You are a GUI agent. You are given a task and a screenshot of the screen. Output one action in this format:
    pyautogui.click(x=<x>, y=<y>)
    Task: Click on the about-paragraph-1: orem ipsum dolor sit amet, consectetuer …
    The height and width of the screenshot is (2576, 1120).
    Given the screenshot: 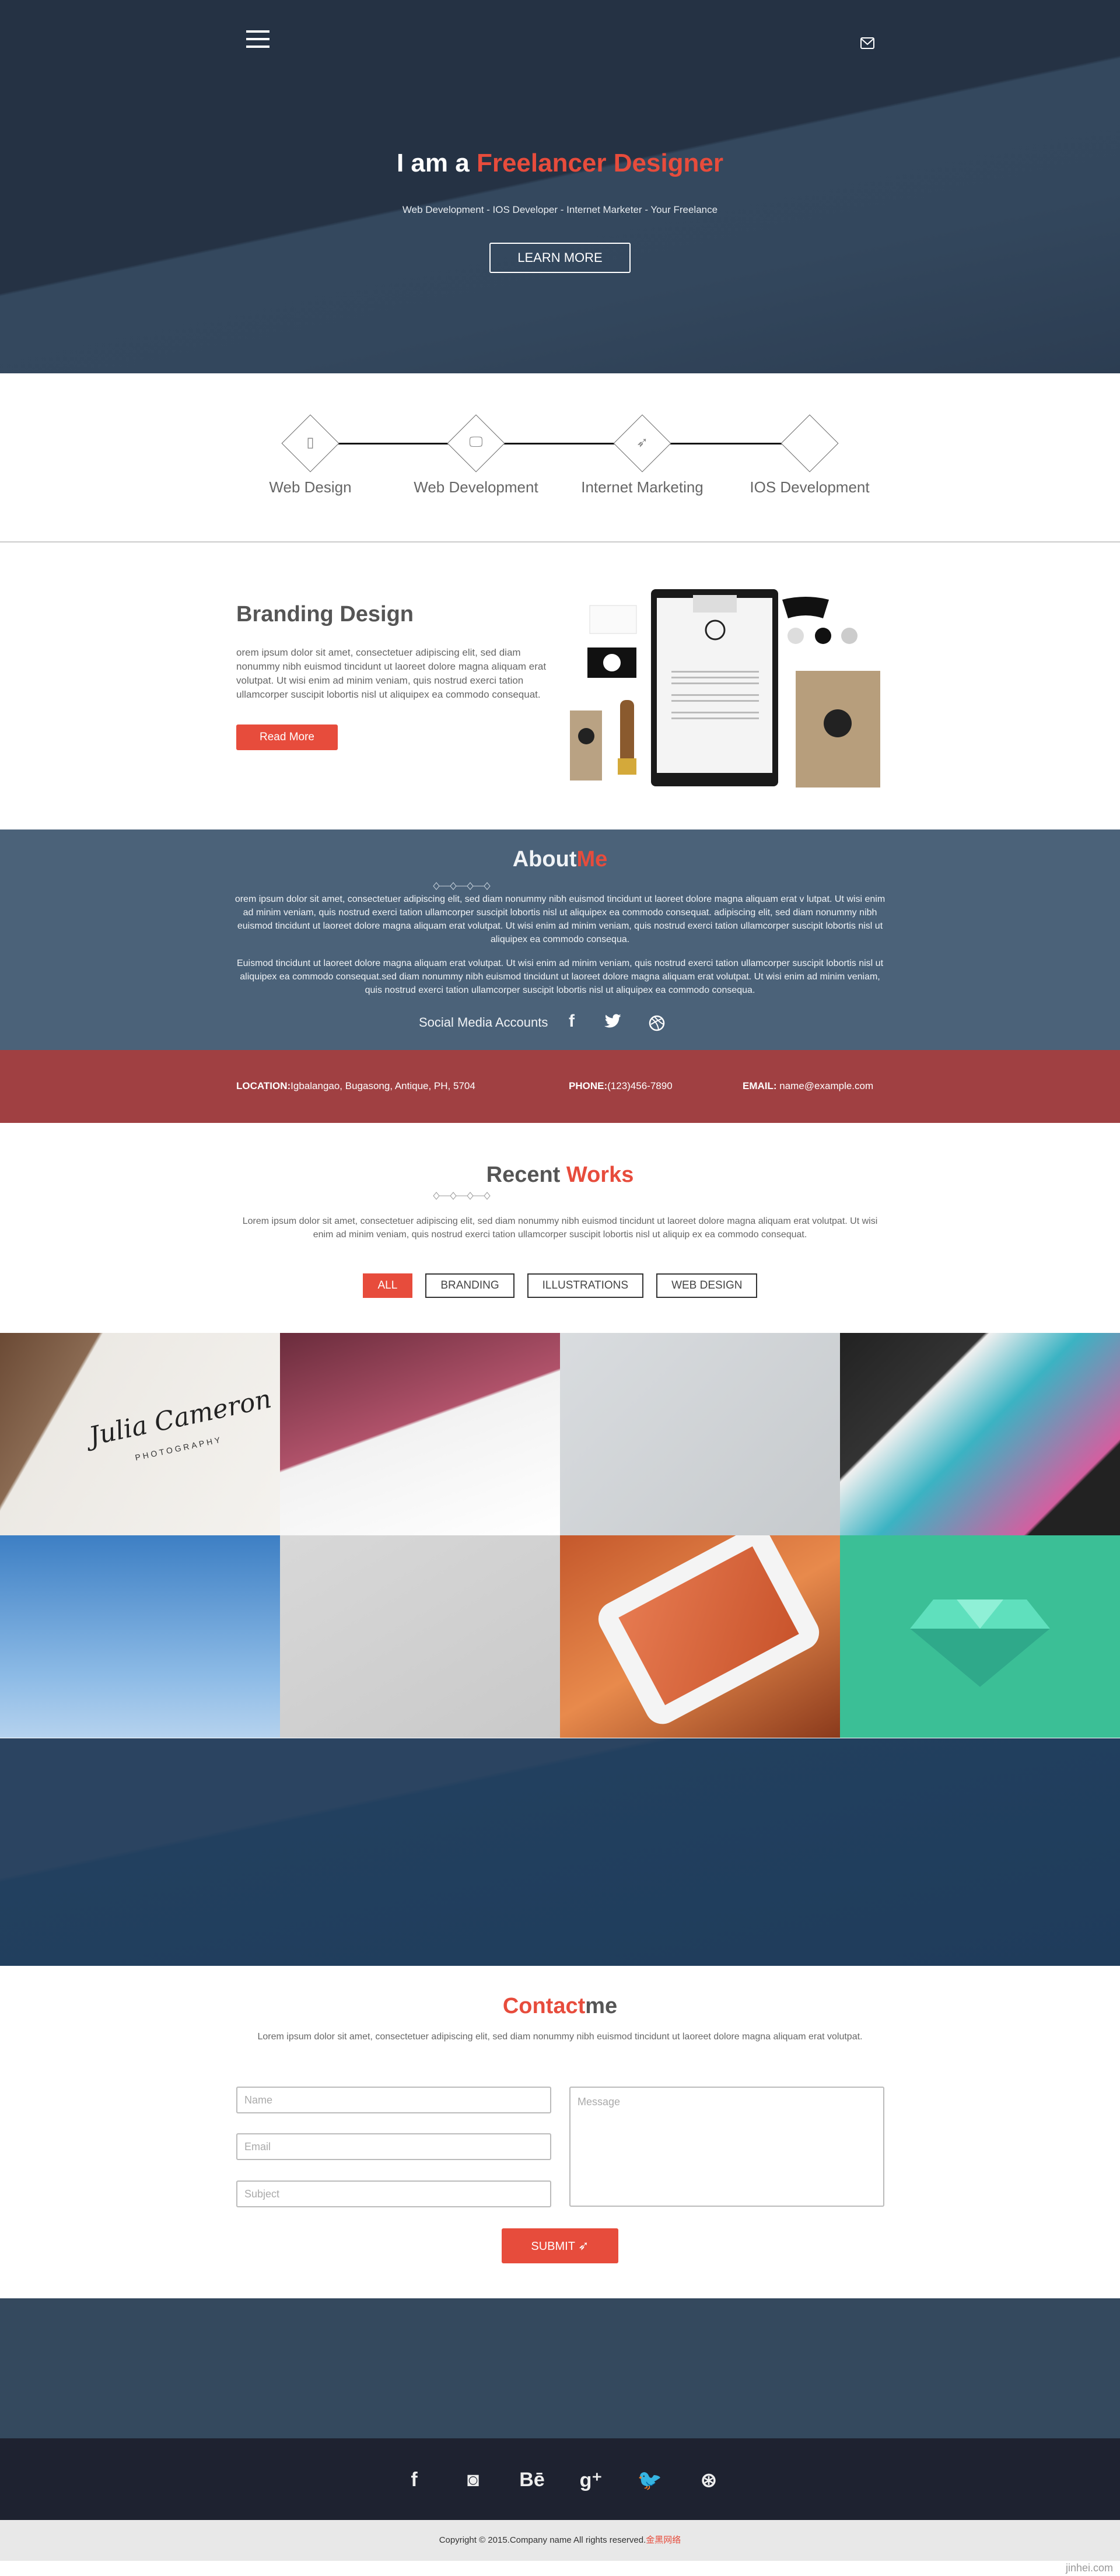 What is the action you would take?
    pyautogui.click(x=560, y=919)
    